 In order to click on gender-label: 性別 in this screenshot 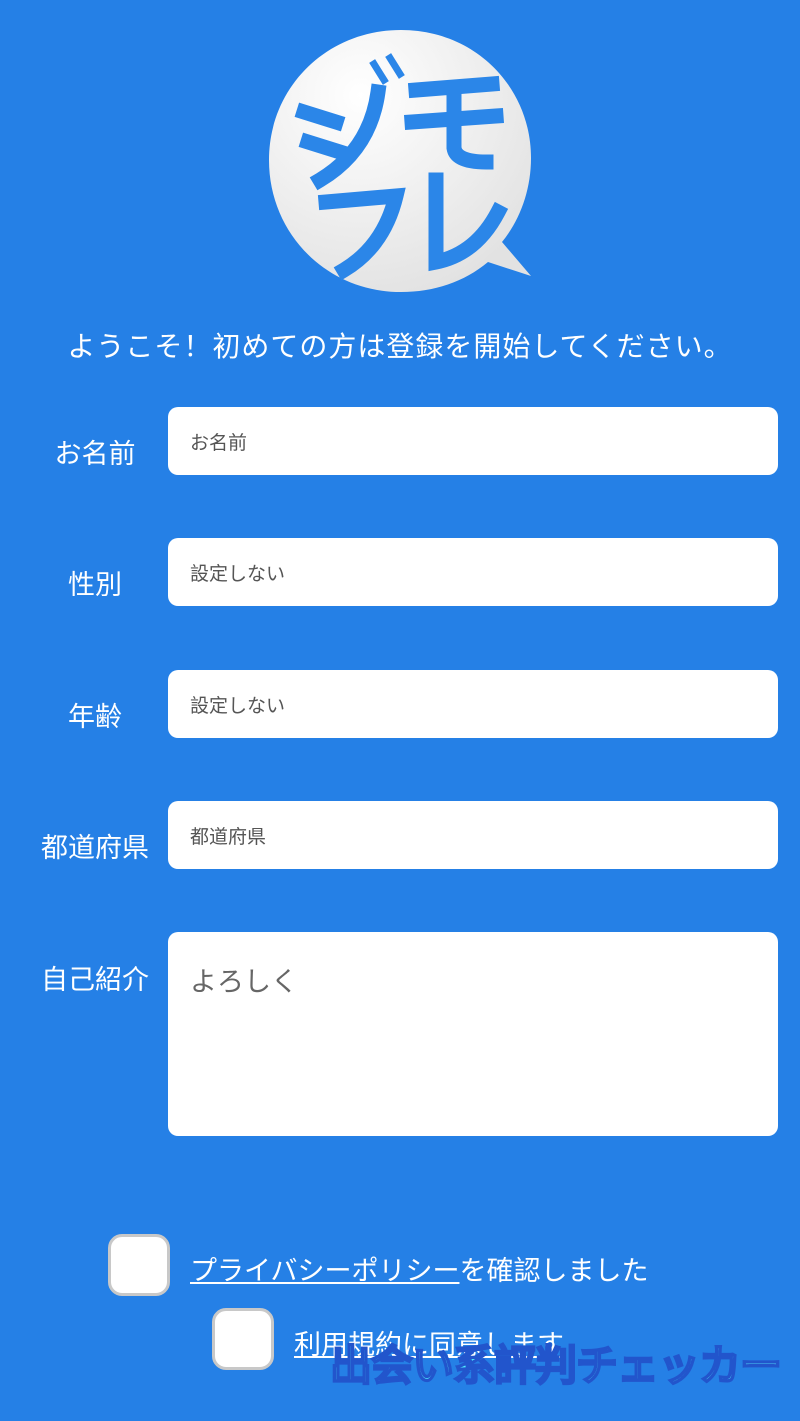, I will do `click(95, 585)`.